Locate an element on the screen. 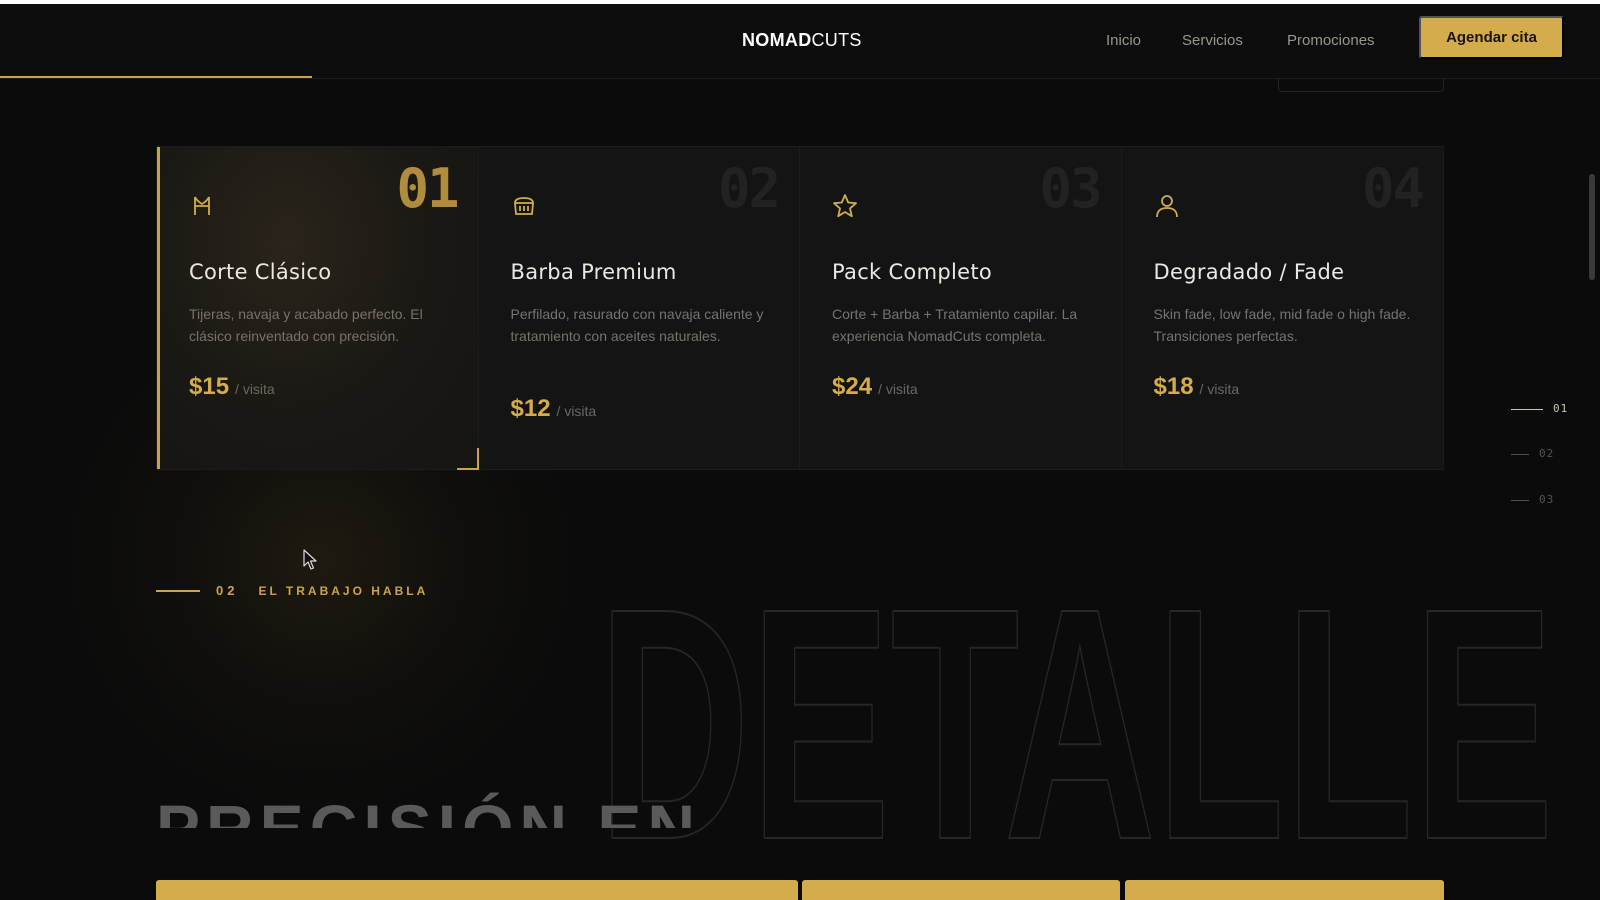 The image size is (1600, 900). card-title: Corte Clásico is located at coordinates (260, 272).